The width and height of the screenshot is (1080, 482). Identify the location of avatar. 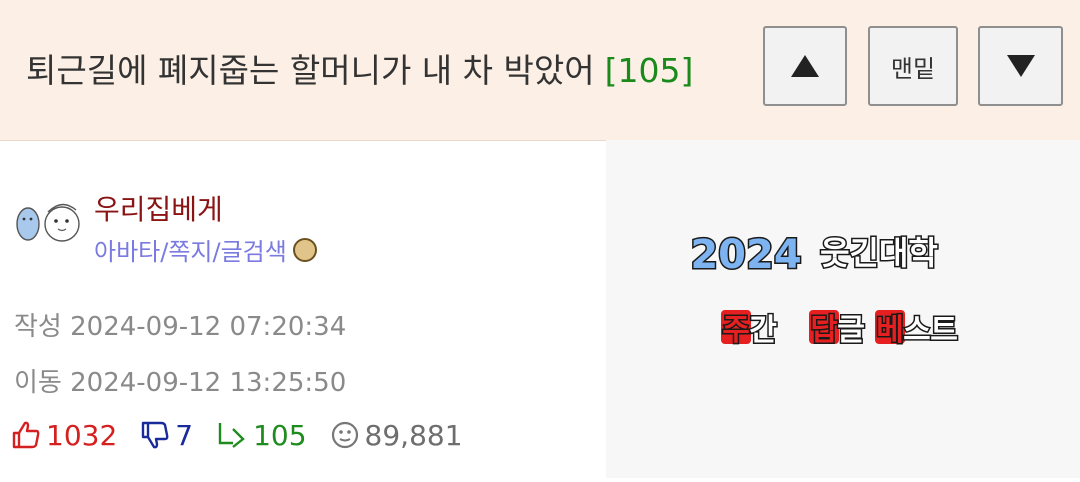
(49, 222).